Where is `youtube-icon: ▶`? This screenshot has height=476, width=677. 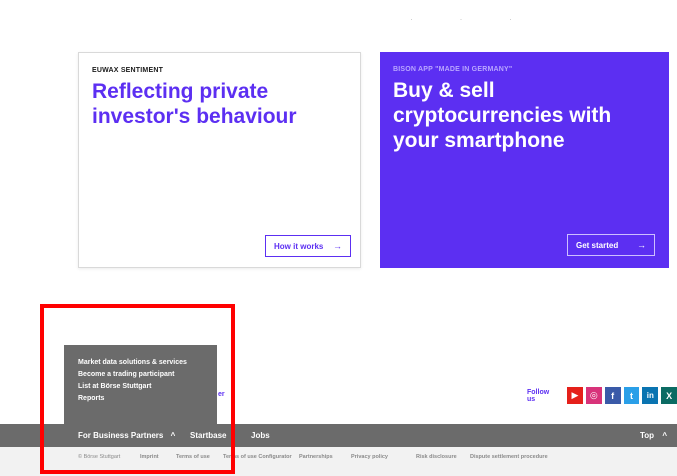 youtube-icon: ▶ is located at coordinates (575, 395).